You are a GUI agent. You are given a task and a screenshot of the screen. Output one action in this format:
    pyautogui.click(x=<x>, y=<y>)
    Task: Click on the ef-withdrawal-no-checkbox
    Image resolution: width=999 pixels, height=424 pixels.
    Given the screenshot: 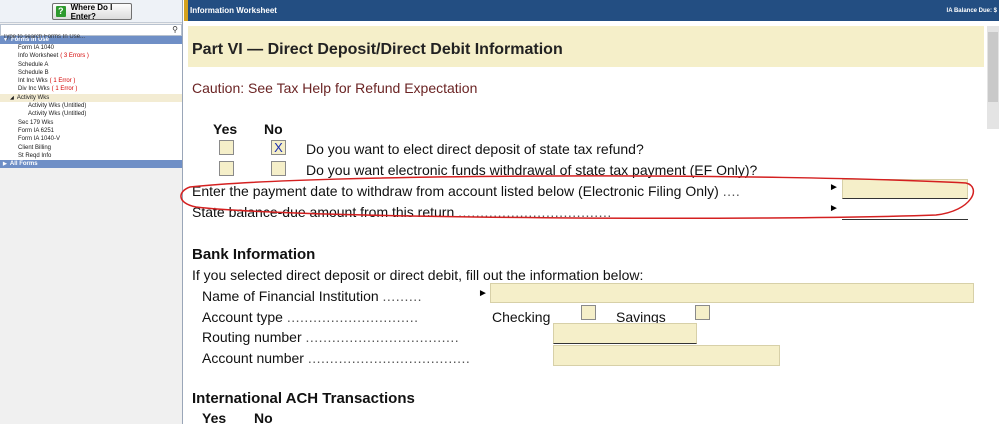 What is the action you would take?
    pyautogui.click(x=278, y=168)
    